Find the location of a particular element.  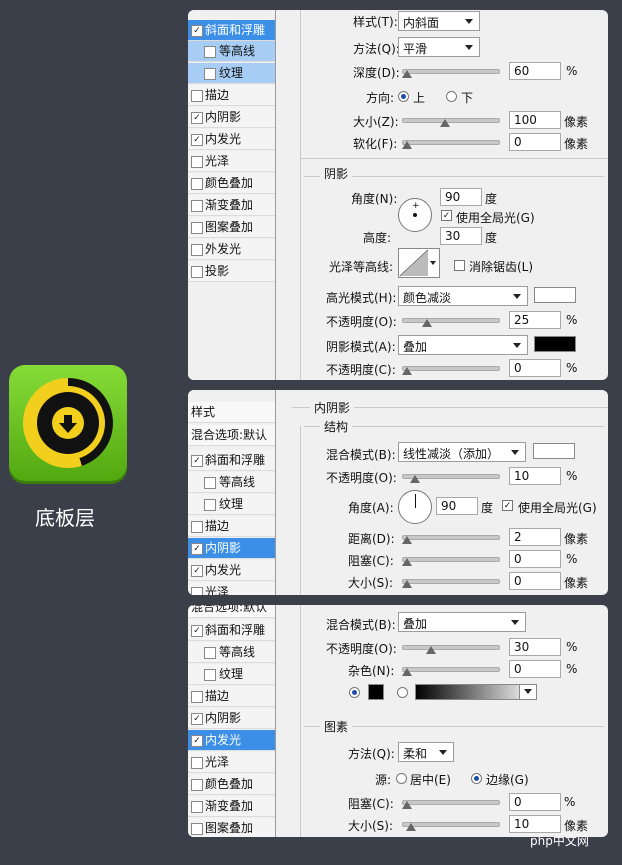

size-input: 100 is located at coordinates (535, 120).